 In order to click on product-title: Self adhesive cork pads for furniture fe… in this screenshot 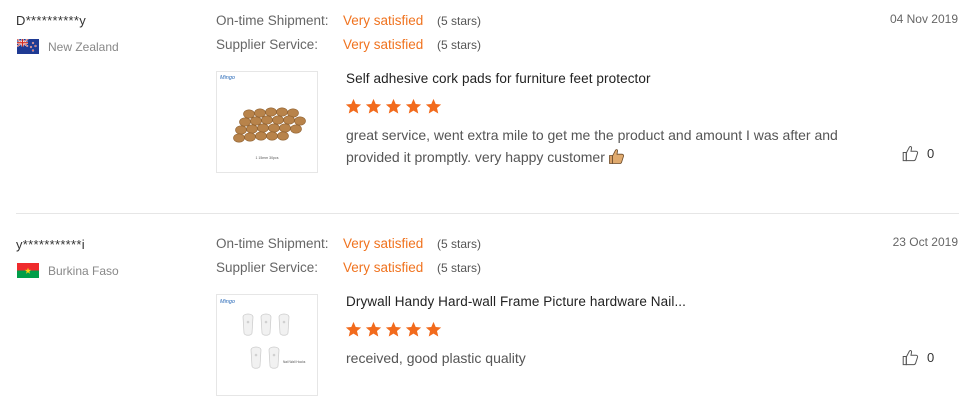, I will do `click(498, 78)`.